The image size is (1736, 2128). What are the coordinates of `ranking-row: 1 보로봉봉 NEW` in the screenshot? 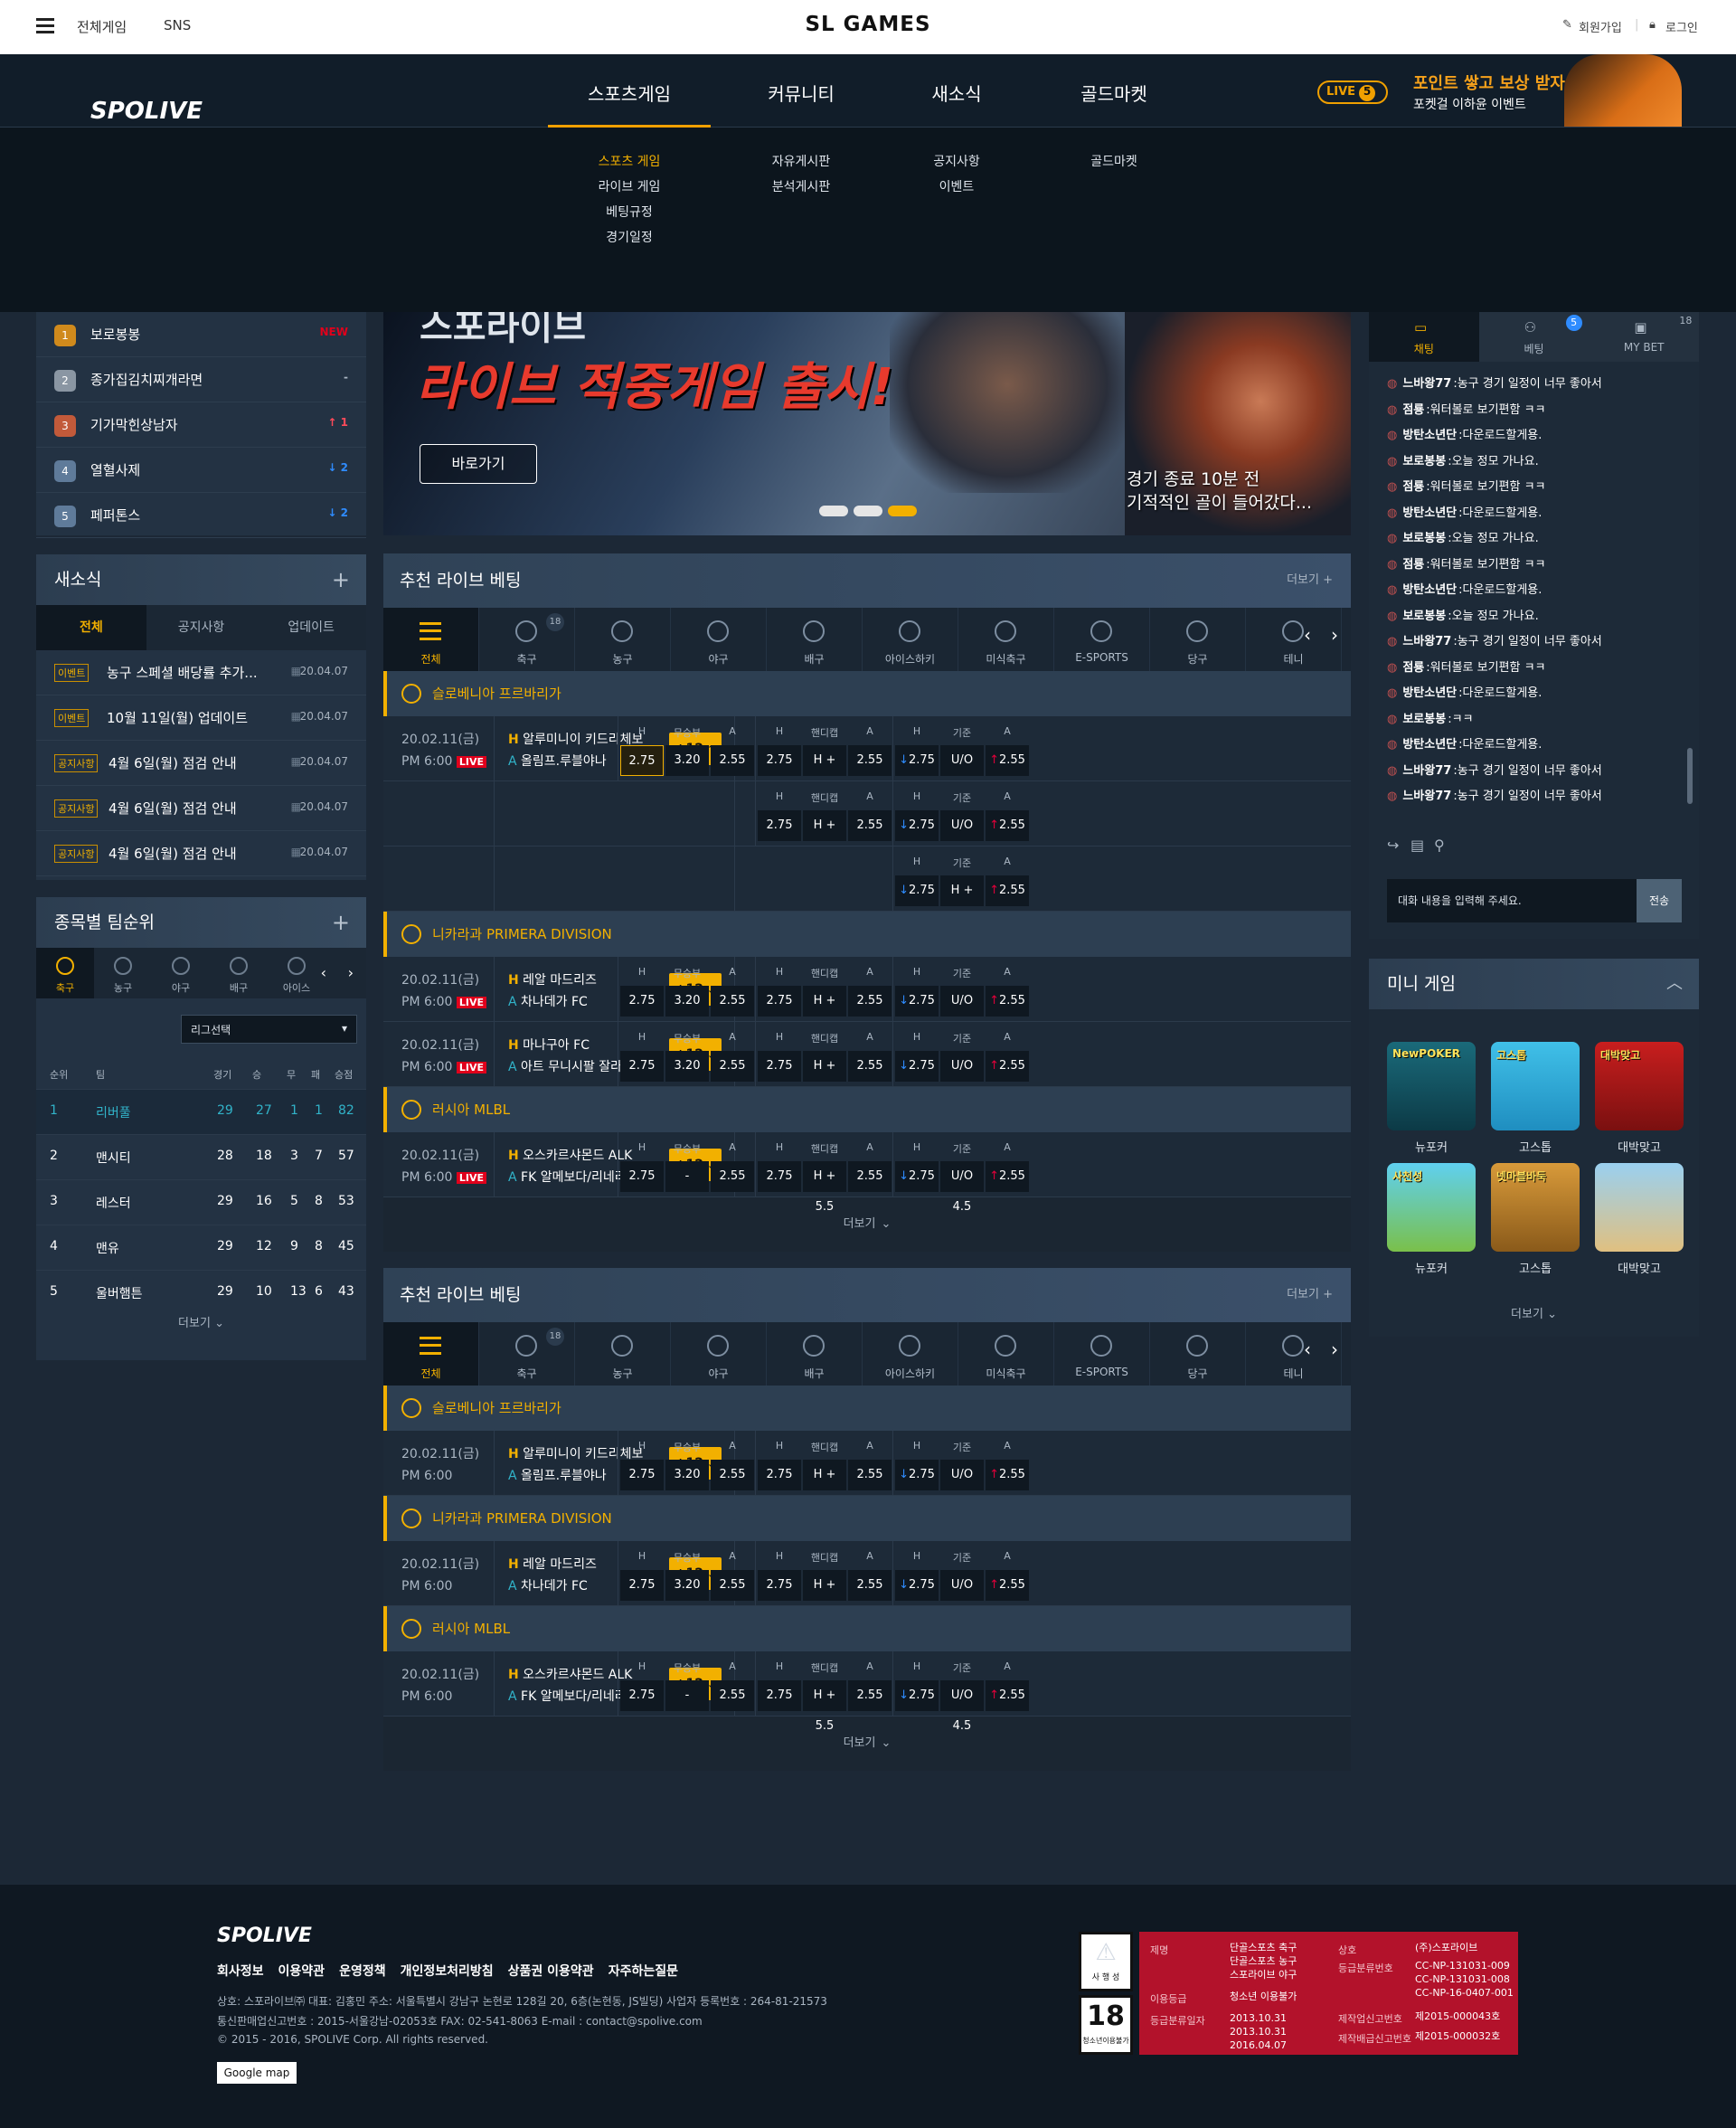 It's located at (201, 334).